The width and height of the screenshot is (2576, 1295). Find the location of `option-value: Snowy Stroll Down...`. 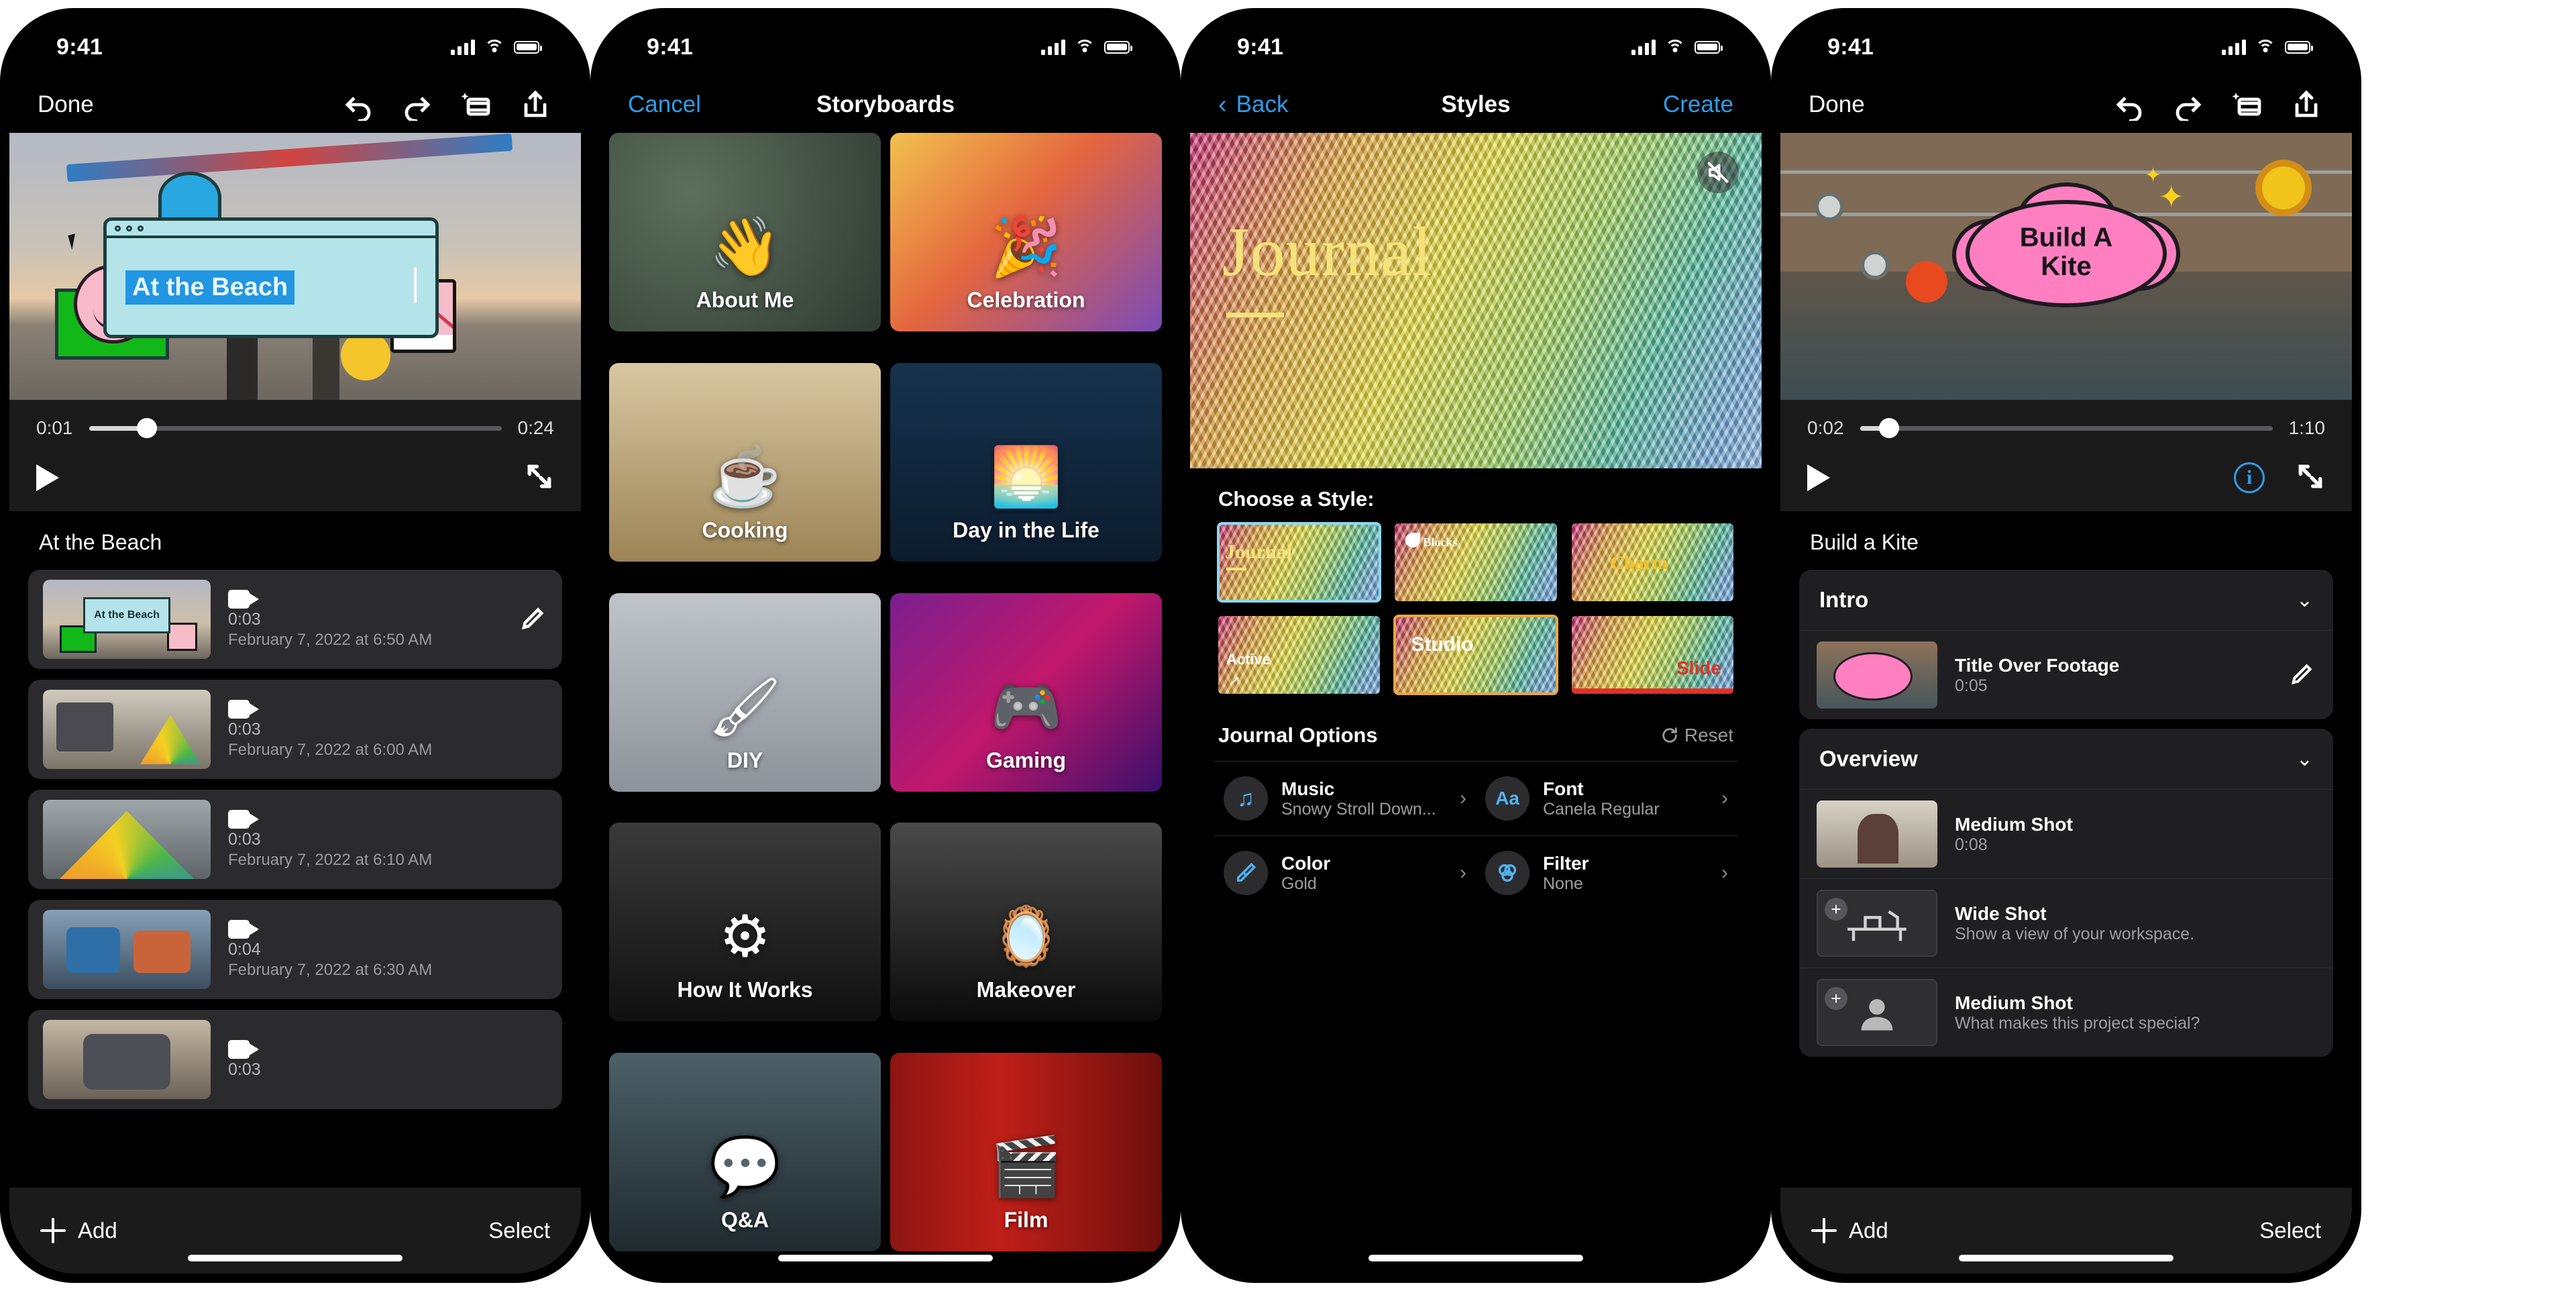

option-value: Snowy Stroll Down... is located at coordinates (1358, 809).